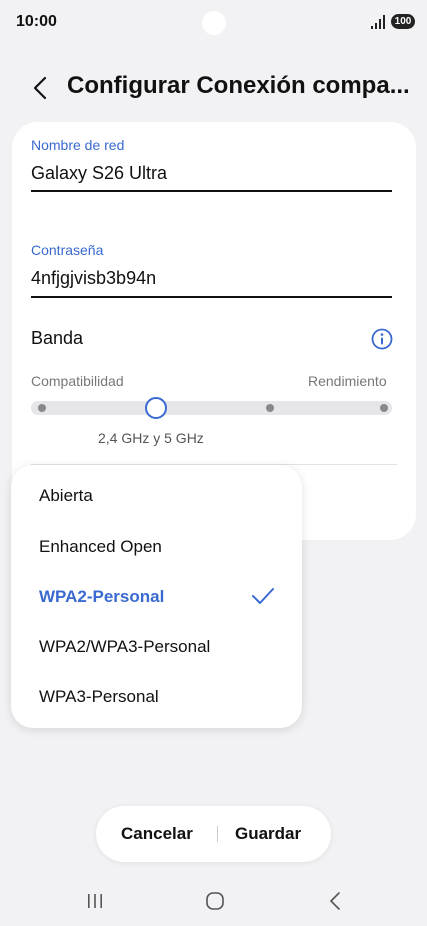  I want to click on network-name-label: Nombre de red, so click(78, 145).